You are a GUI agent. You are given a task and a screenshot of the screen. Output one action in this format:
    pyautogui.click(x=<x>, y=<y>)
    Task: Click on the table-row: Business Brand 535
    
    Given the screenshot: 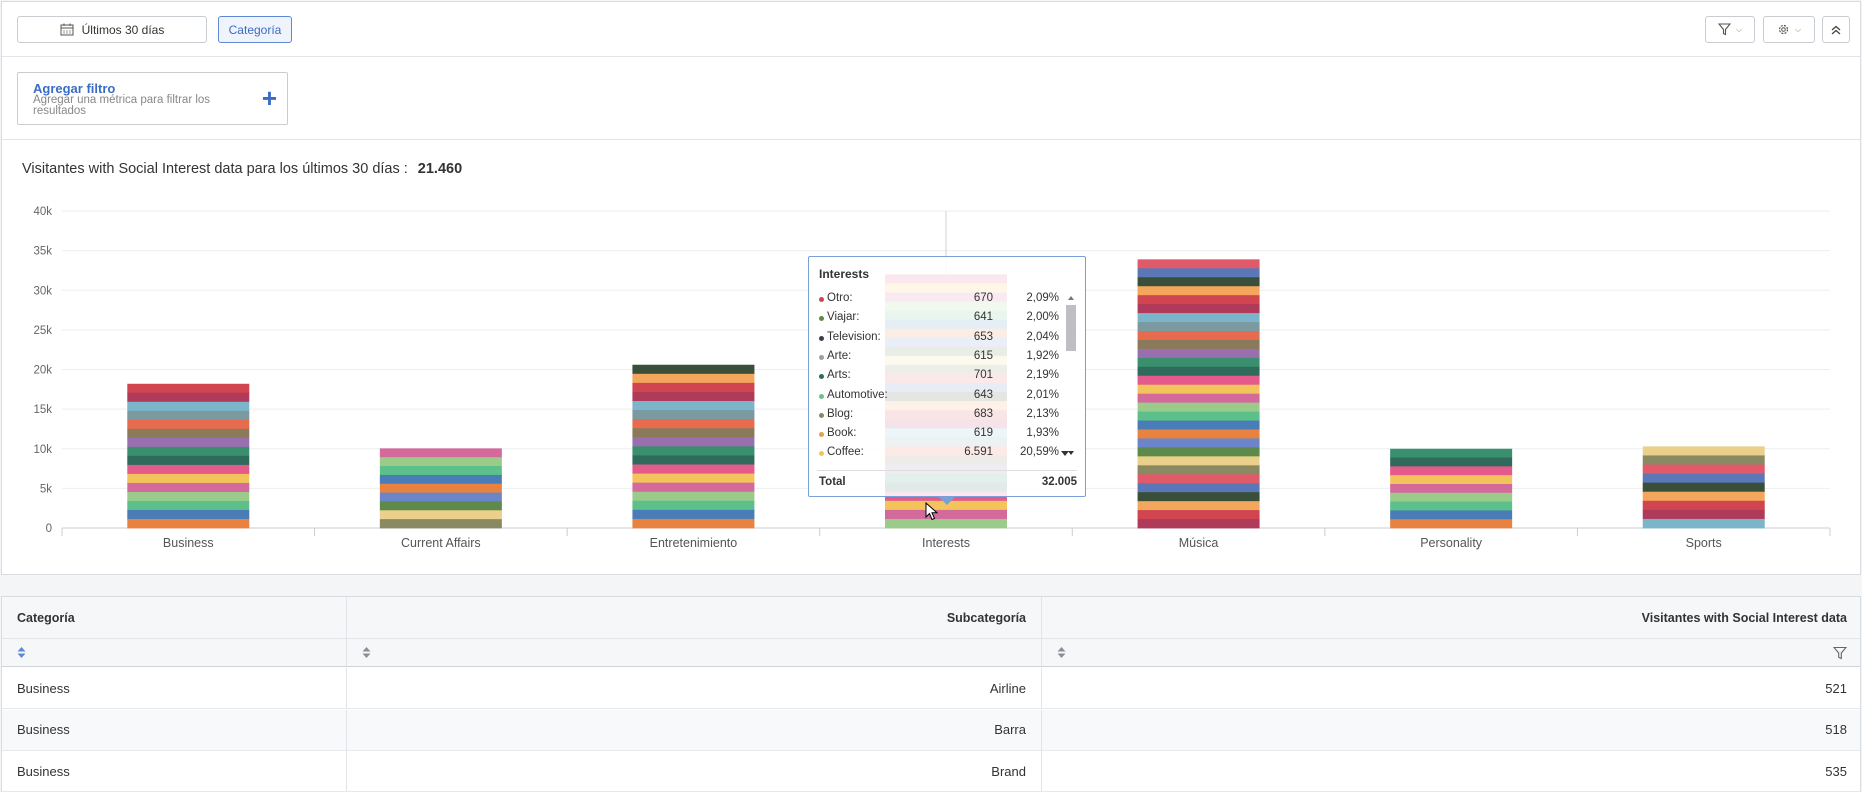 What is the action you would take?
    pyautogui.click(x=931, y=771)
    